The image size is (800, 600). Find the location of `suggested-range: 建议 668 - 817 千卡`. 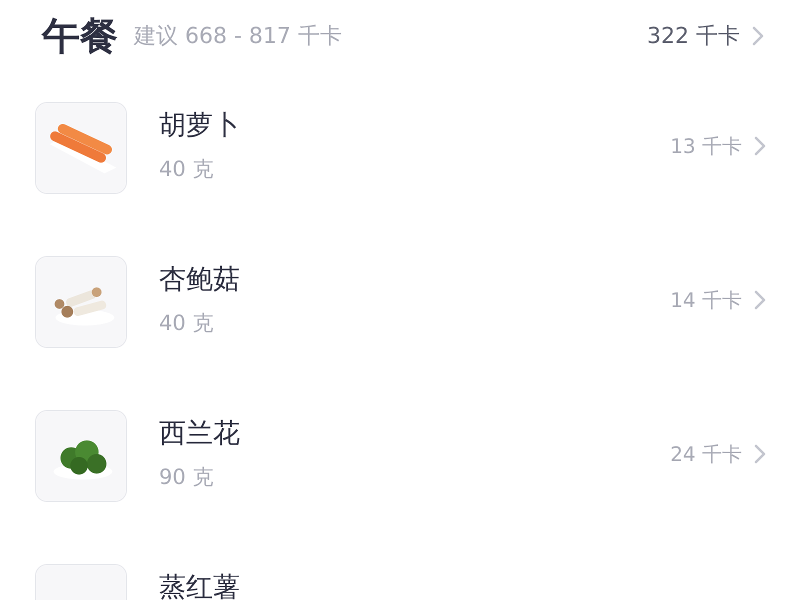

suggested-range: 建议 668 - 817 千卡 is located at coordinates (238, 36).